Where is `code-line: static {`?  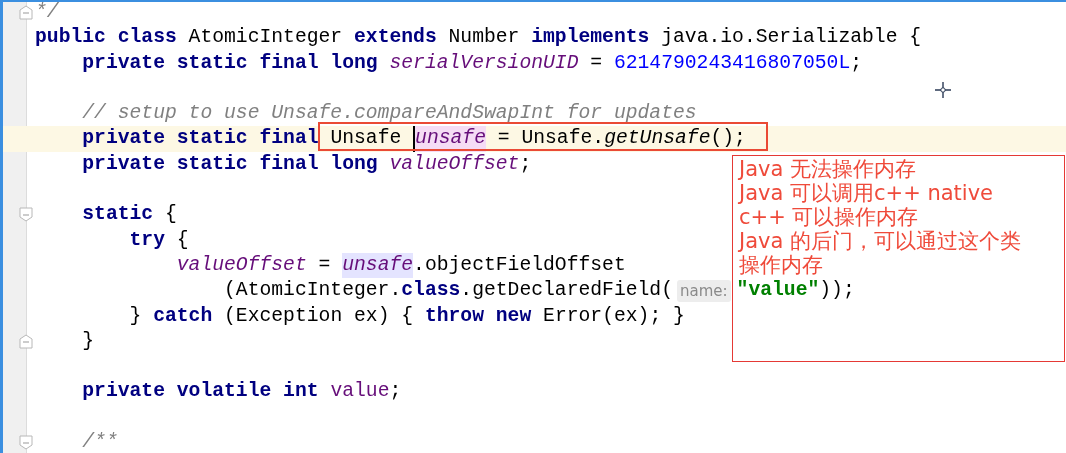
code-line: static { is located at coordinates (129, 215).